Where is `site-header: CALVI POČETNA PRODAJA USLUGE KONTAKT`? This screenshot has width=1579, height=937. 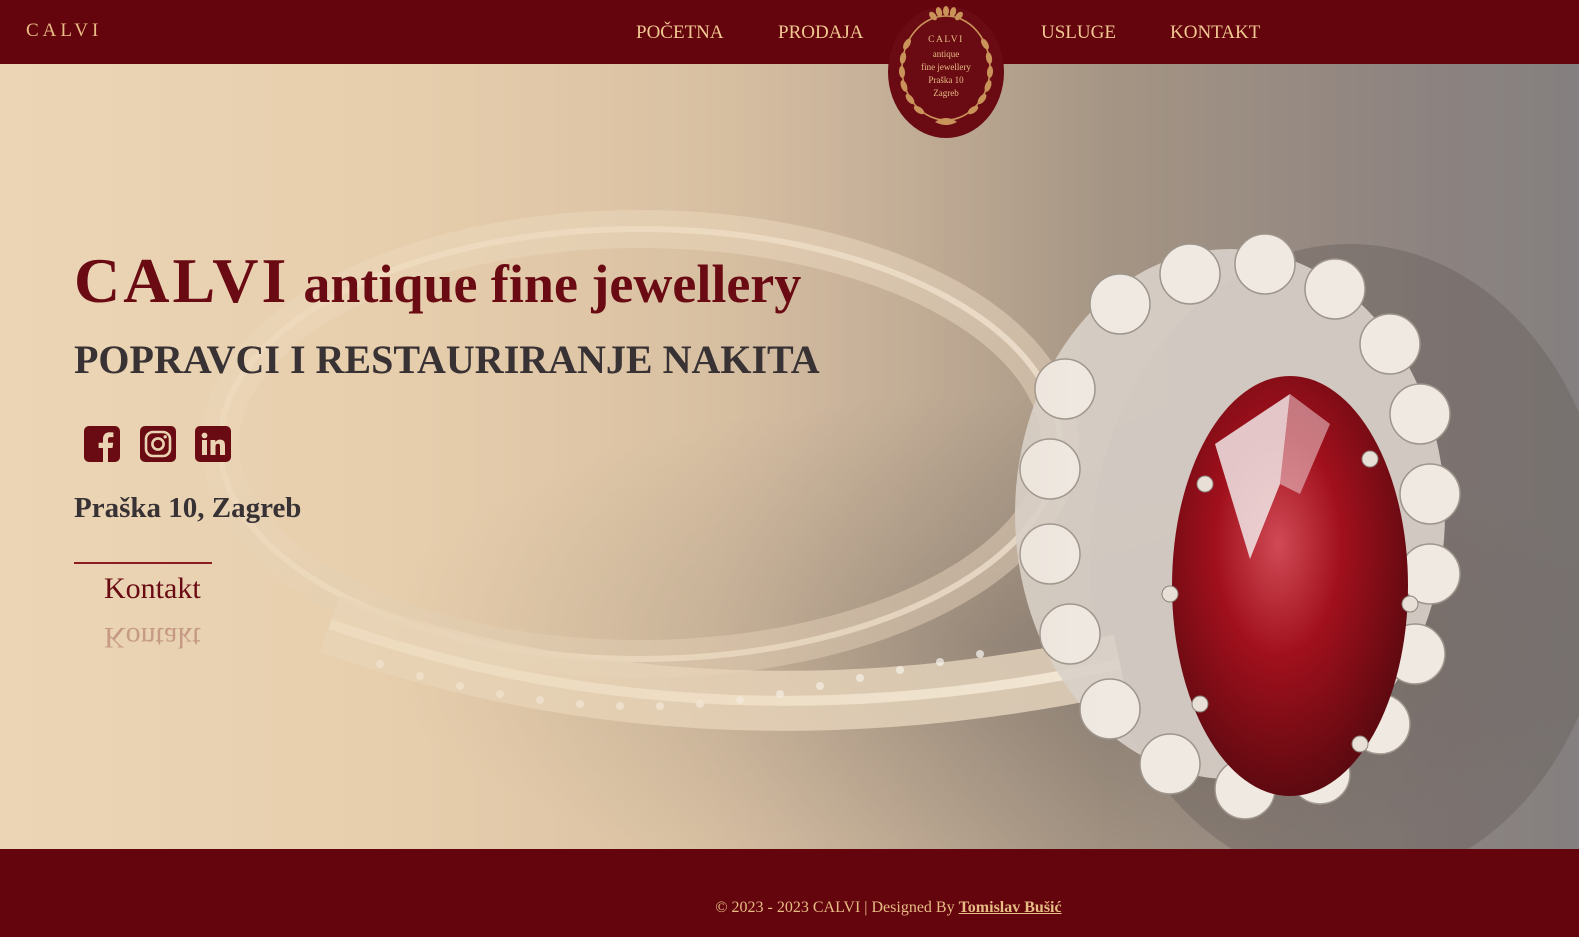 site-header: CALVI POČETNA PRODAJA USLUGE KONTAKT is located at coordinates (789, 32).